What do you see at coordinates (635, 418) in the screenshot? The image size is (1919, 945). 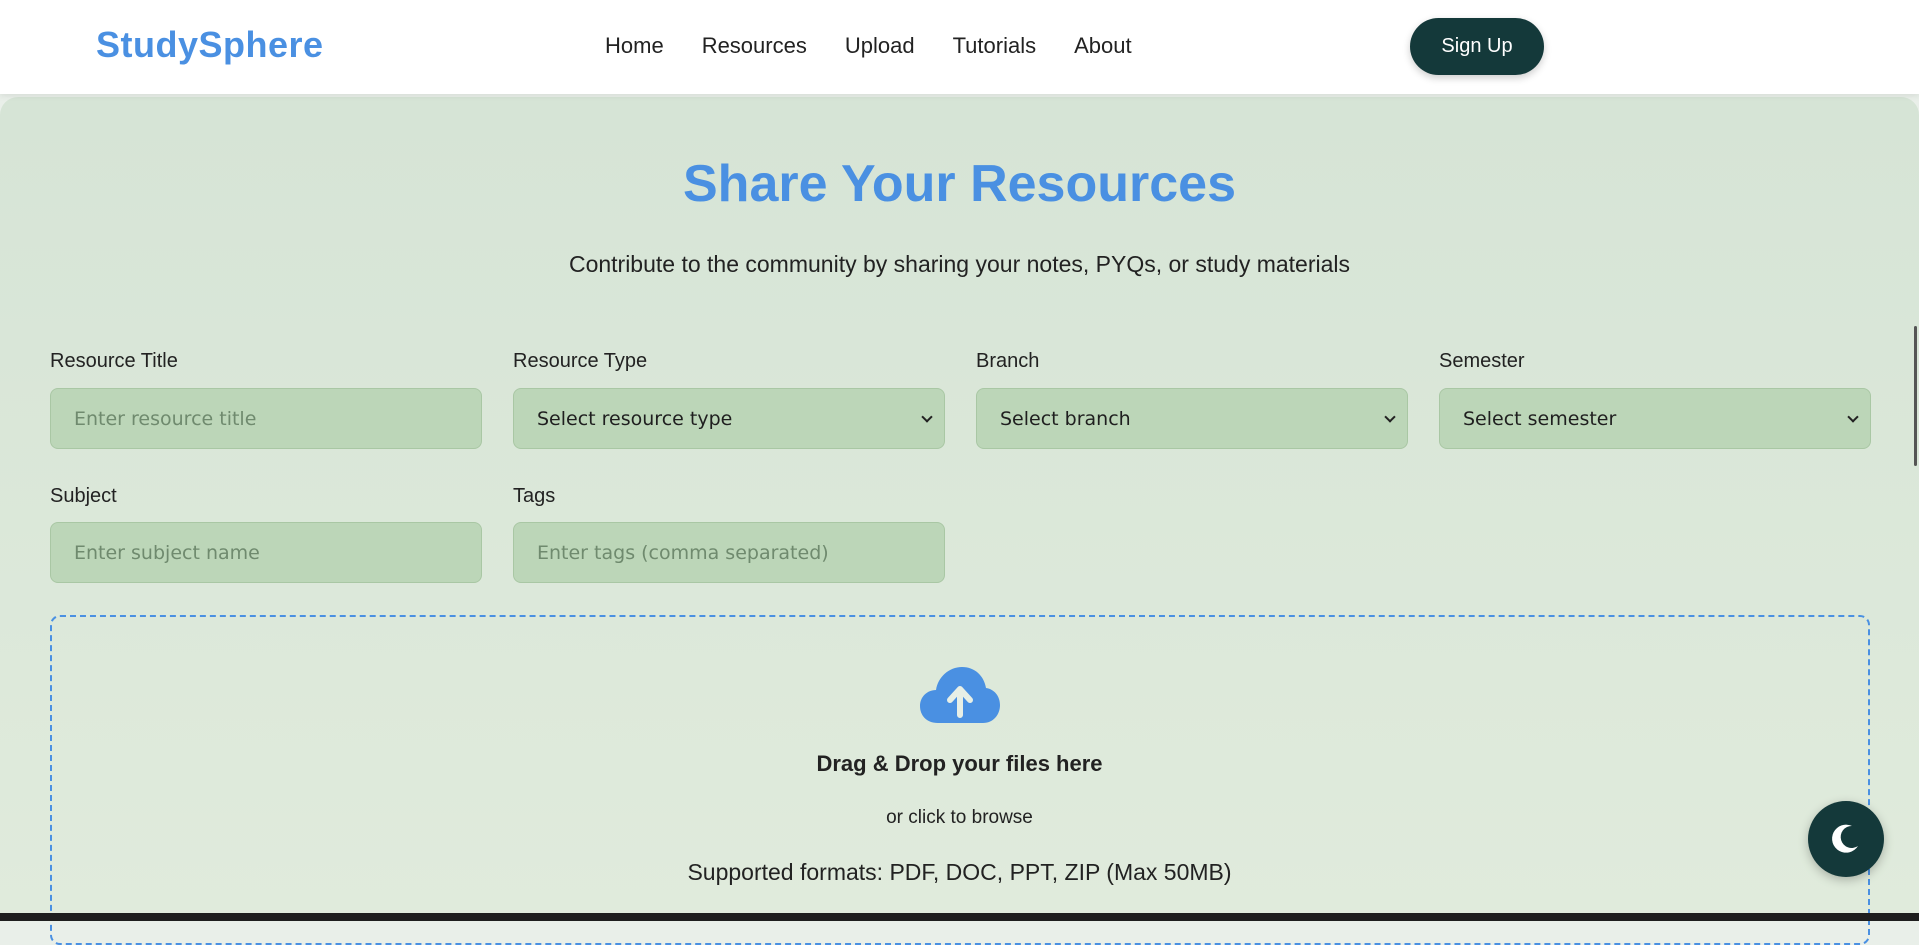 I see `resource-type-value: Select resource type` at bounding box center [635, 418].